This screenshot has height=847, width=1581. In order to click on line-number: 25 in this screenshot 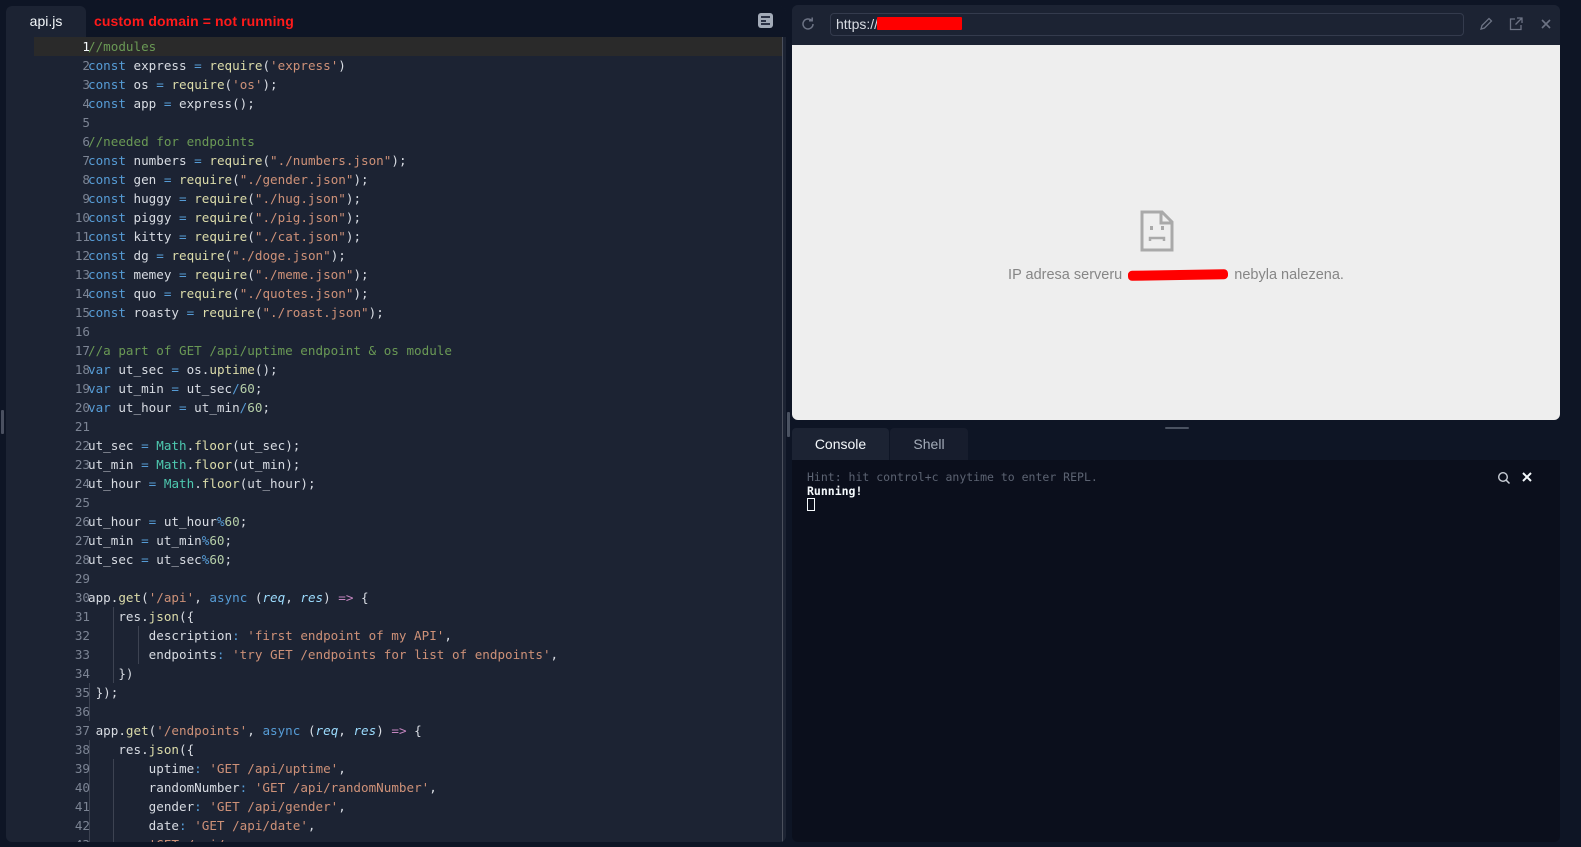, I will do `click(62, 502)`.